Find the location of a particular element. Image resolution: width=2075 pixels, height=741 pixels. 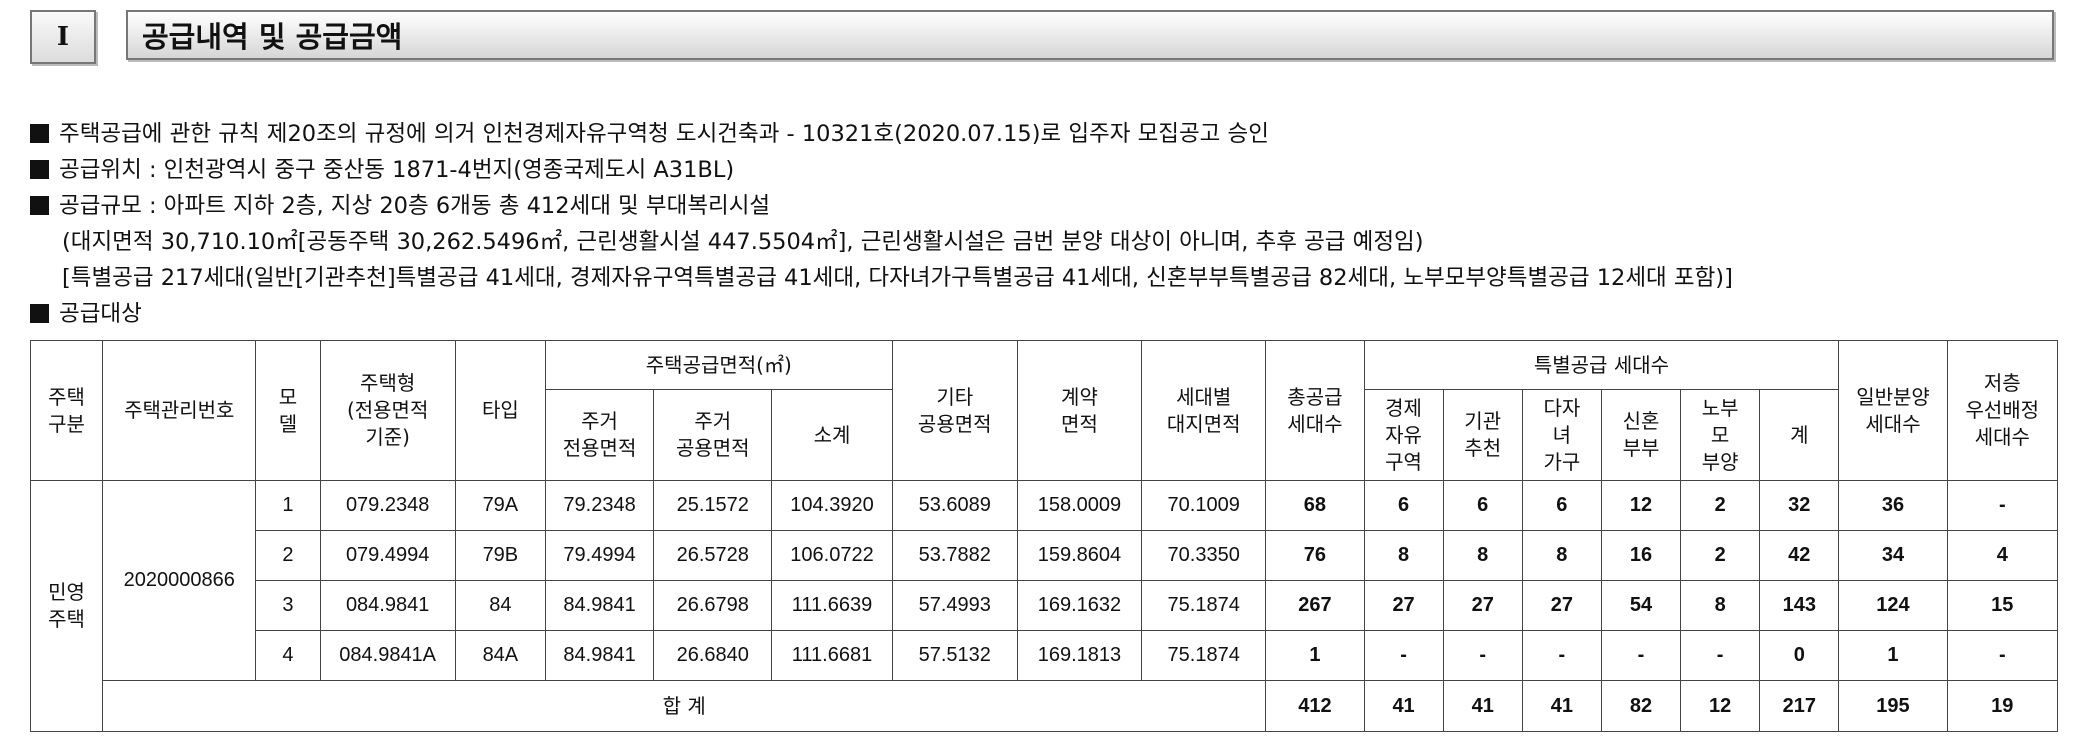

subtotal-cell: 111.6639 is located at coordinates (832, 605).